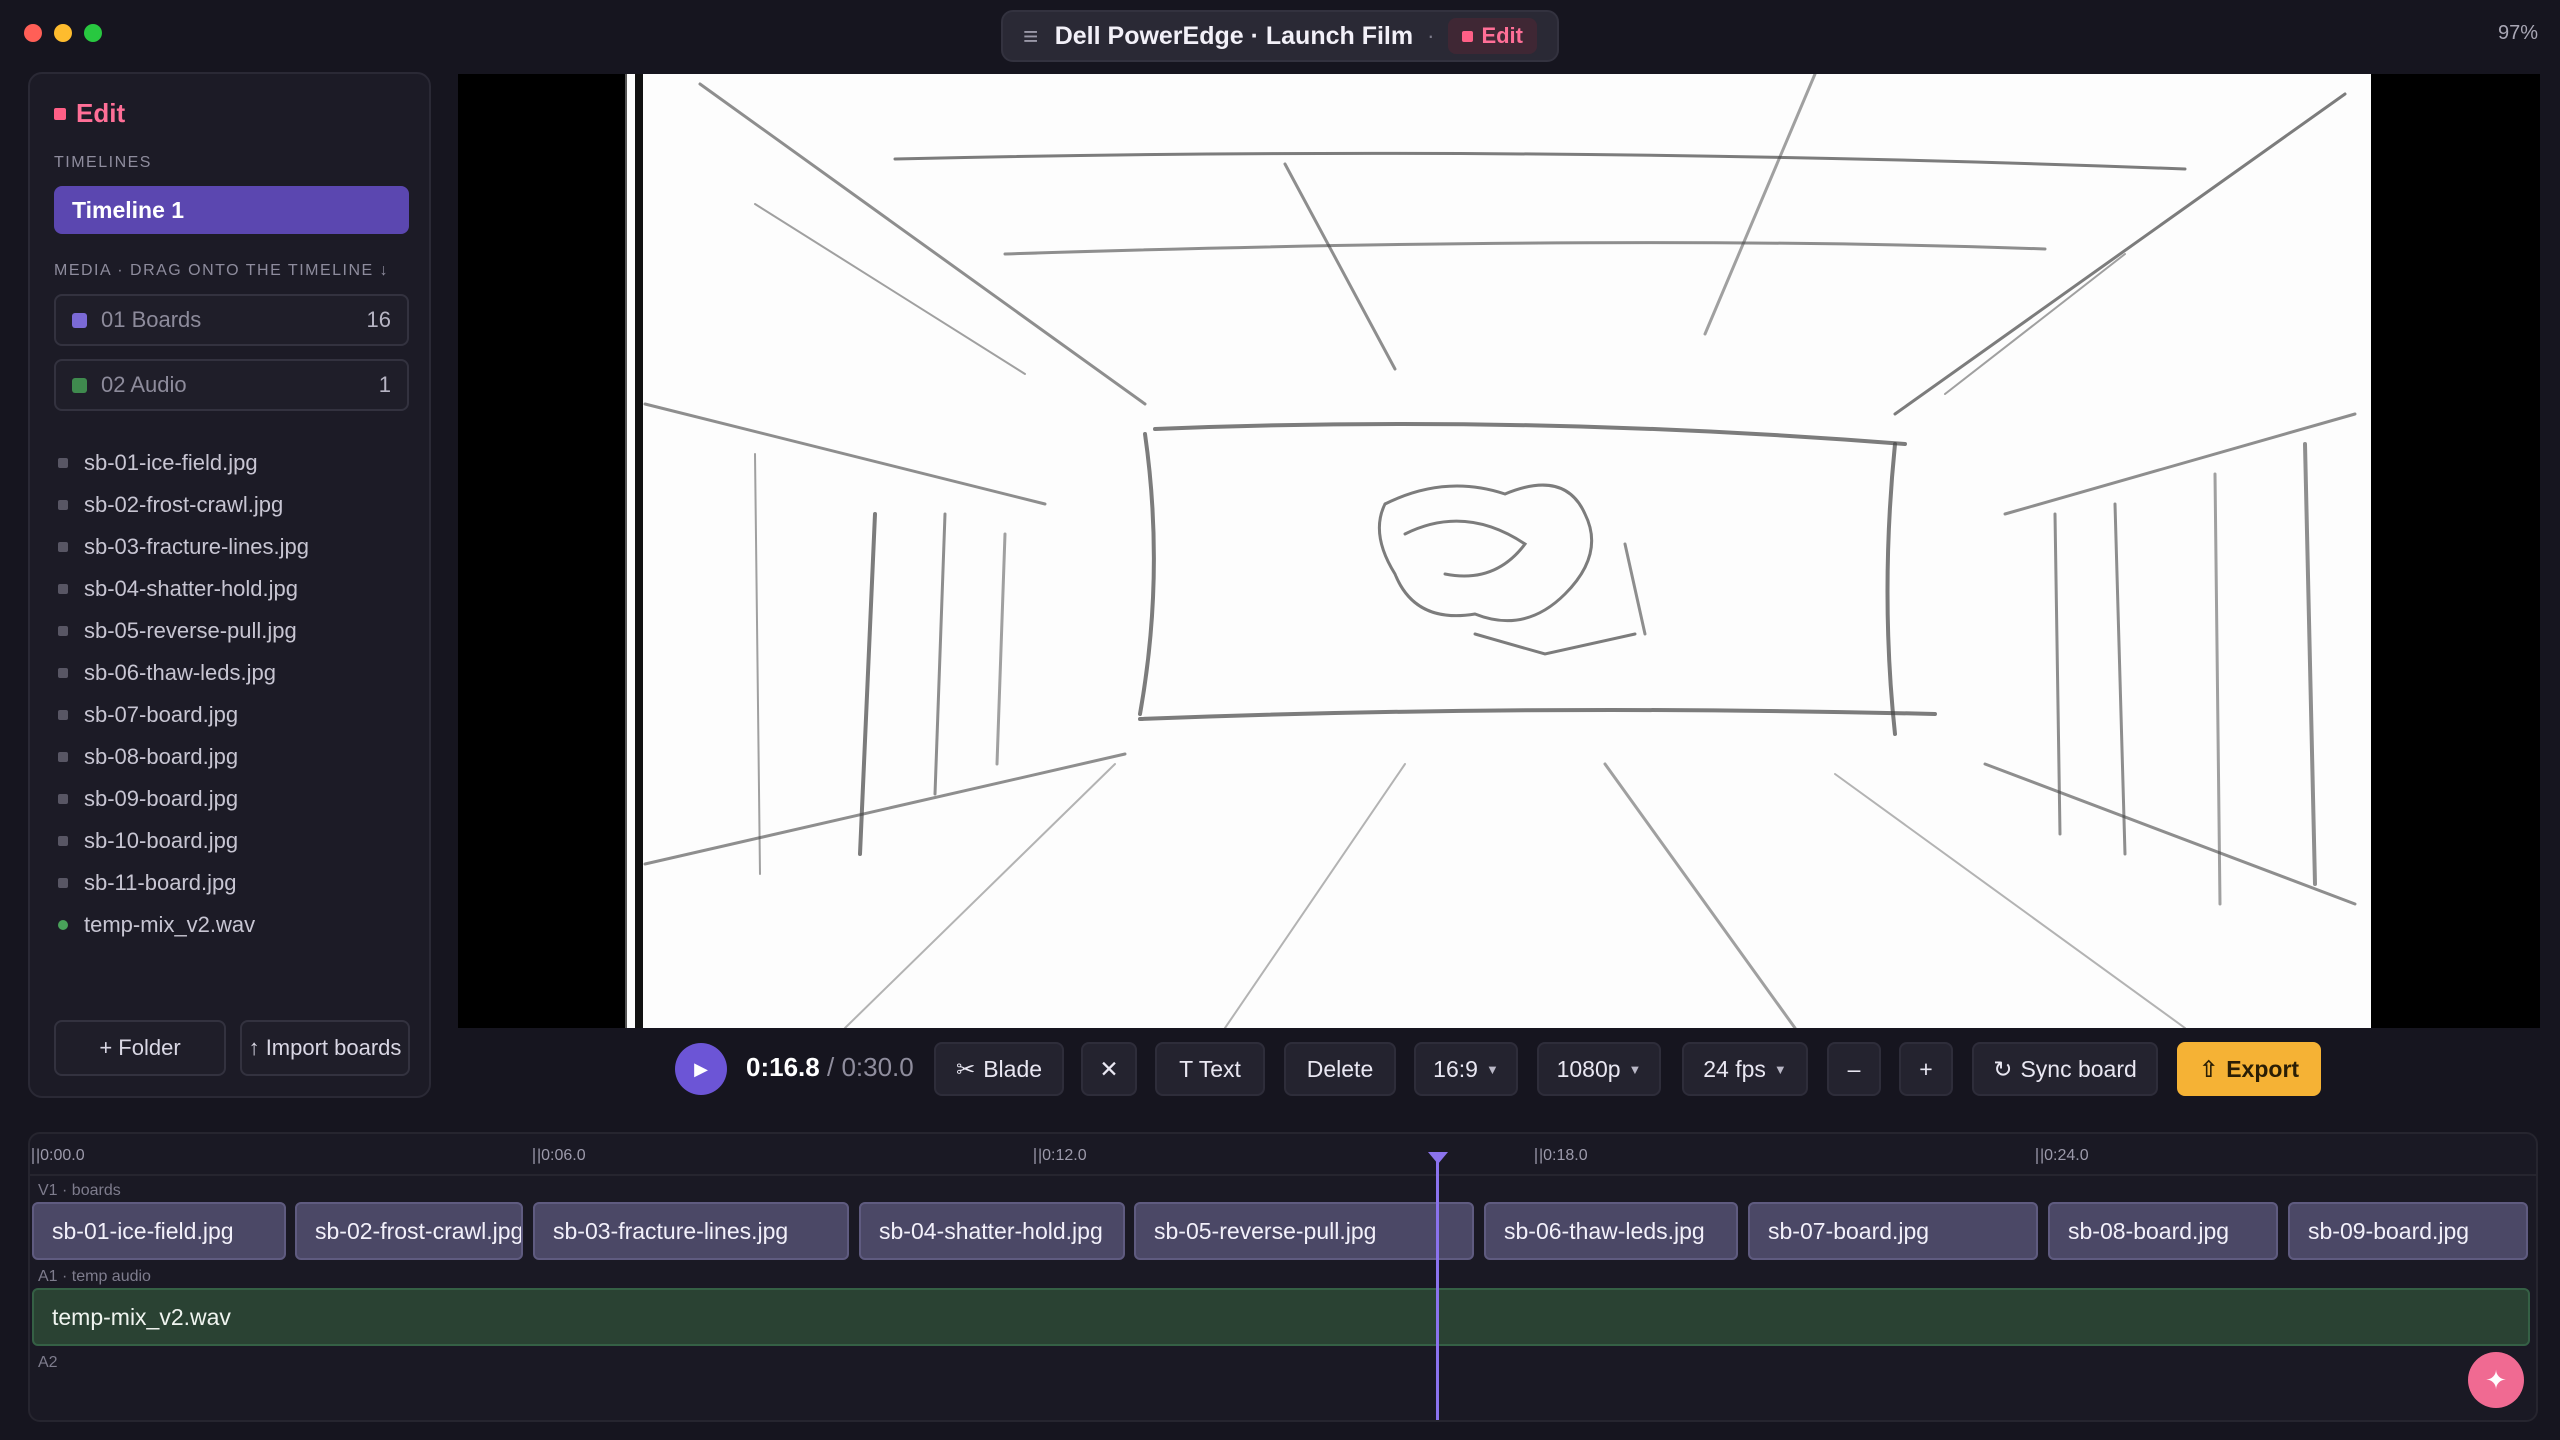 The width and height of the screenshot is (2560, 1440). What do you see at coordinates (161, 714) in the screenshot?
I see `file-name: sb-07-board.jpg` at bounding box center [161, 714].